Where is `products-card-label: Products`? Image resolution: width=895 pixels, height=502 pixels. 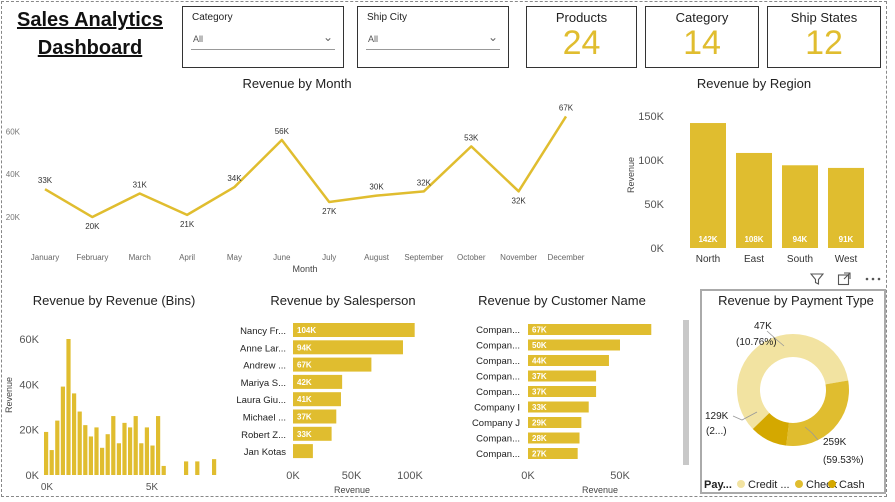
products-card-label: Products is located at coordinates (581, 17).